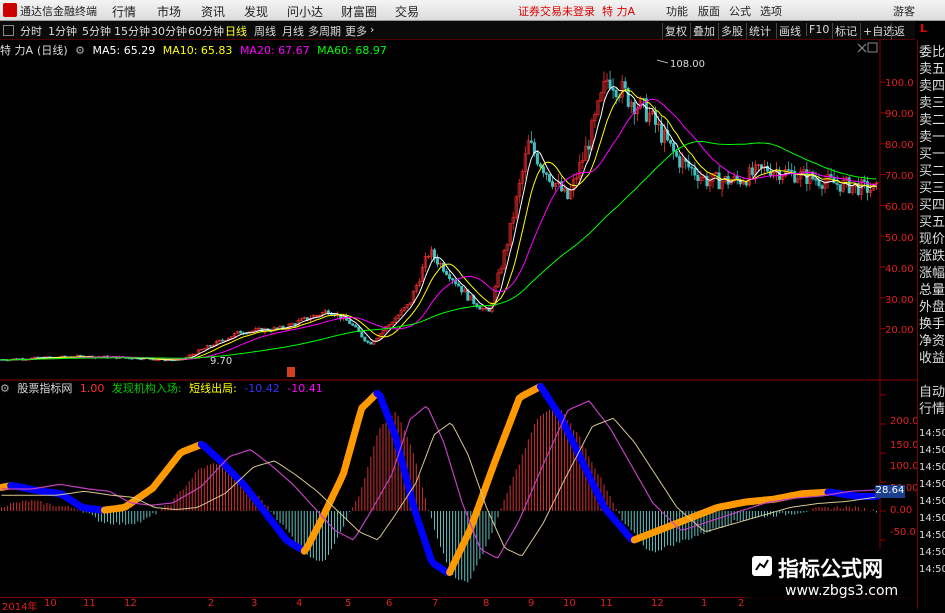  Describe the element at coordinates (163, 387) in the screenshot. I see `indicator-info-line: ⚙ 股票指标网 1.00 发现机构入场: 短线出局: -10.42 -10.41` at that location.